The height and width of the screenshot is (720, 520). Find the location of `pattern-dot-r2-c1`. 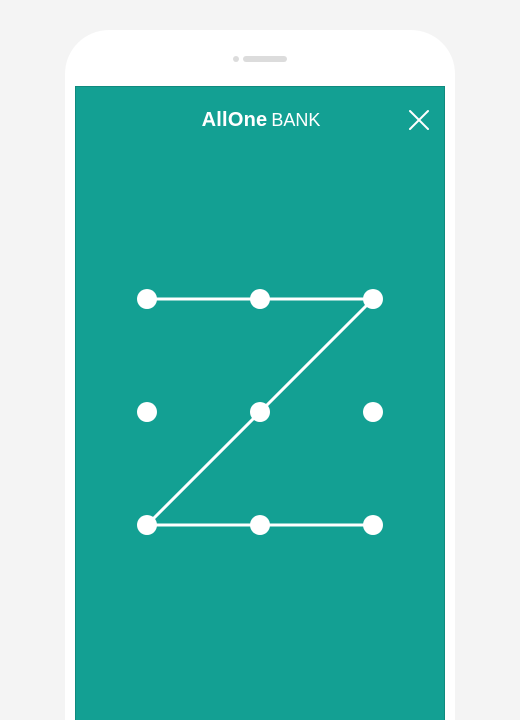

pattern-dot-r2-c1 is located at coordinates (147, 412).